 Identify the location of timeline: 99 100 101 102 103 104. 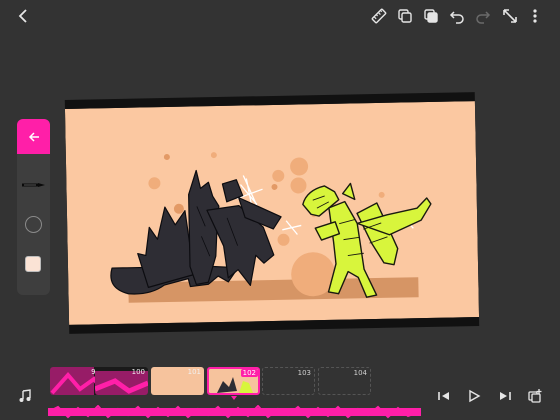
(240, 383).